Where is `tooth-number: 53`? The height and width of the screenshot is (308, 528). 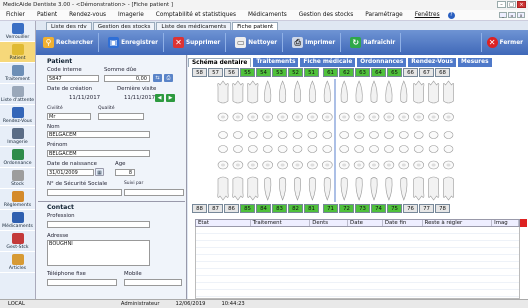
tooth-number: 53 is located at coordinates (279, 72).